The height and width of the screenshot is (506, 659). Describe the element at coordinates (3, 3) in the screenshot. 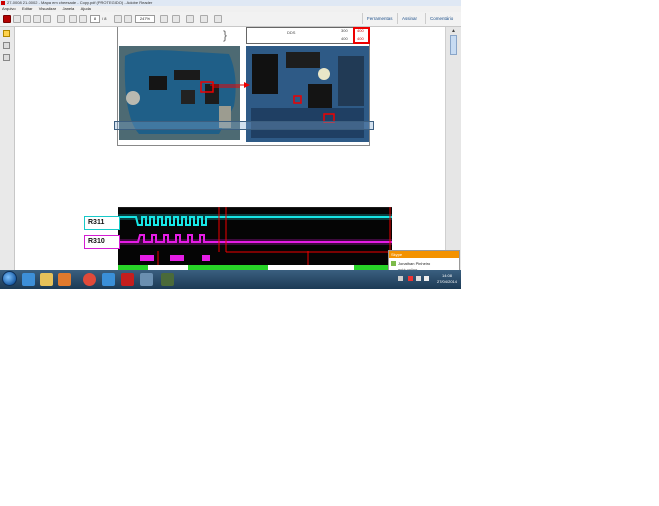

I see `adobe-reader-icon` at that location.